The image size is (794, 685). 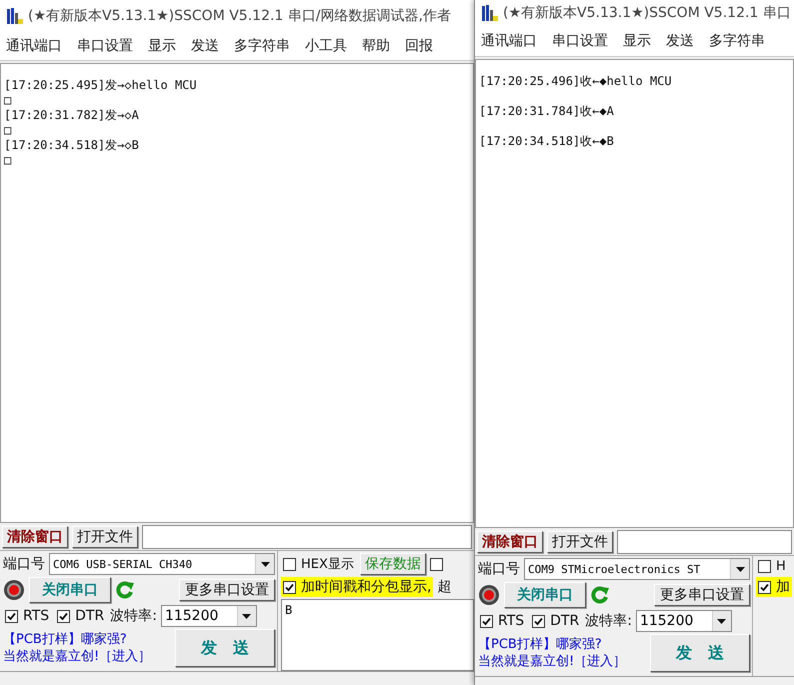 I want to click on window-title: (★有新版本V5.13.1★)SSCOM V5.12.1 串口, so click(x=647, y=13).